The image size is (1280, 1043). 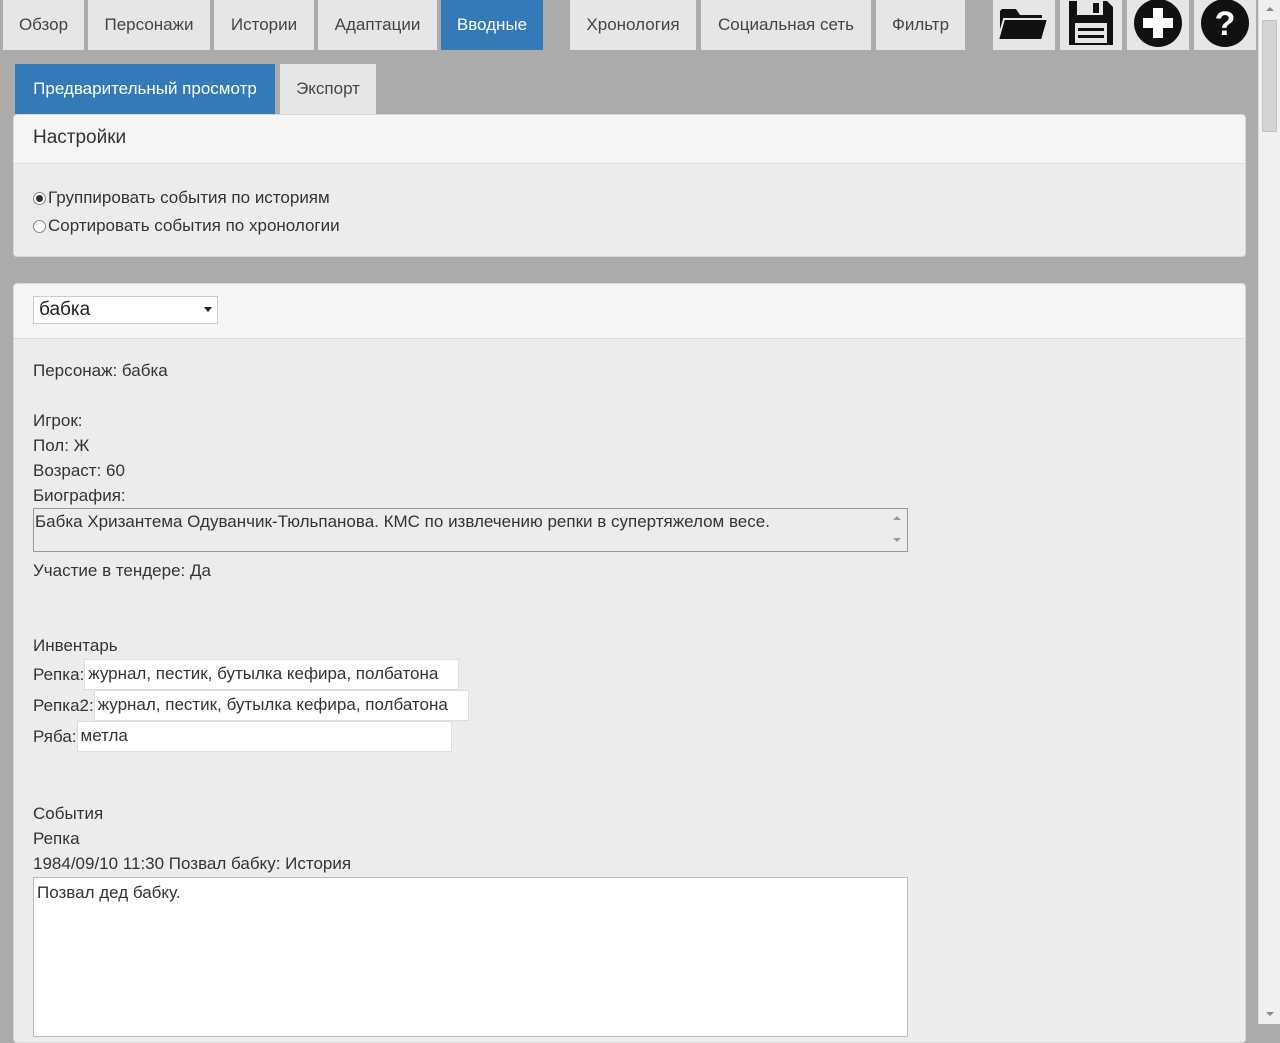 What do you see at coordinates (100, 370) in the screenshot?
I see `character-name: Персонаж: бабка` at bounding box center [100, 370].